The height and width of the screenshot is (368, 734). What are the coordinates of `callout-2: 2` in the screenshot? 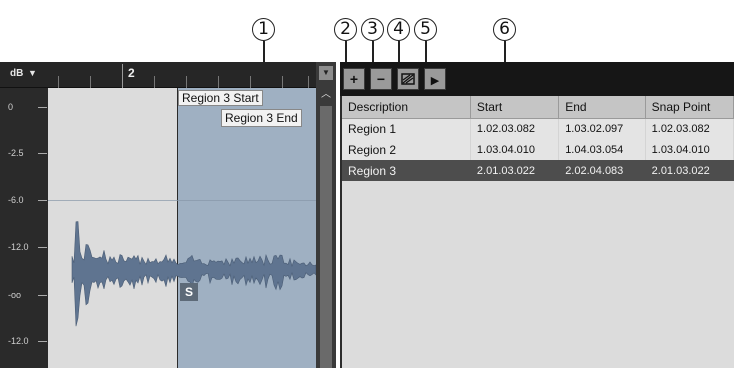 It's located at (345, 29).